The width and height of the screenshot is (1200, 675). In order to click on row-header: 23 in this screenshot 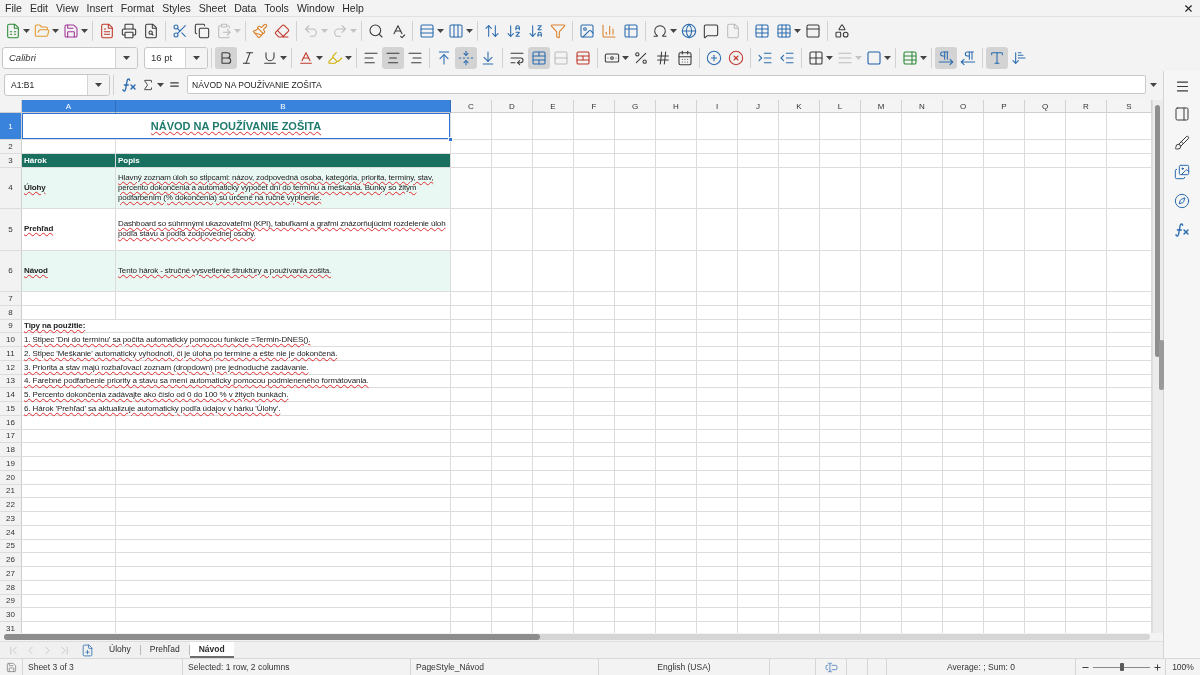, I will do `click(11, 518)`.